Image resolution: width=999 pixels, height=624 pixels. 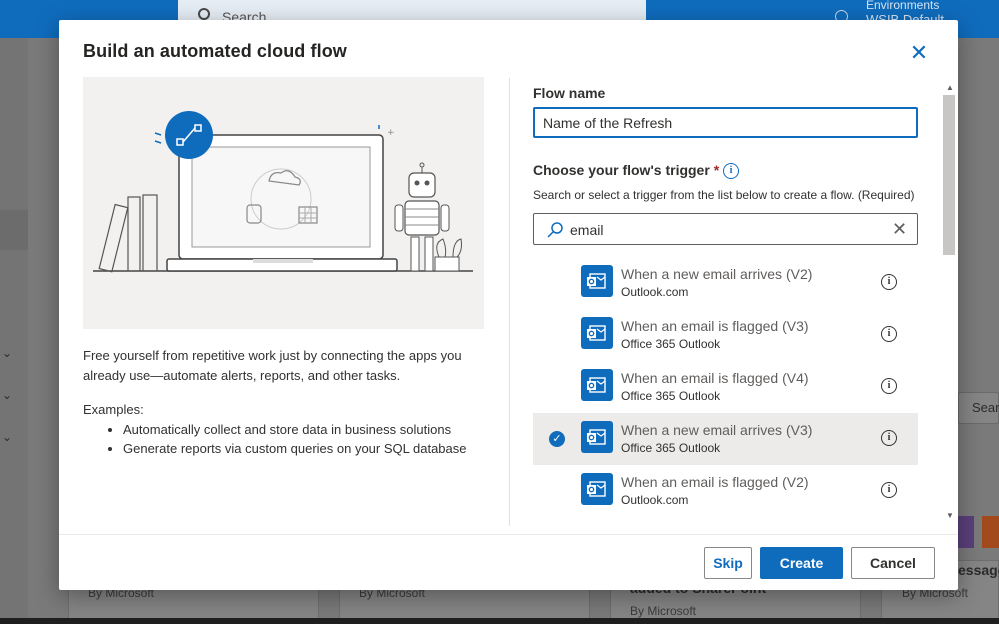 I want to click on card-title: essage, so click(x=978, y=570).